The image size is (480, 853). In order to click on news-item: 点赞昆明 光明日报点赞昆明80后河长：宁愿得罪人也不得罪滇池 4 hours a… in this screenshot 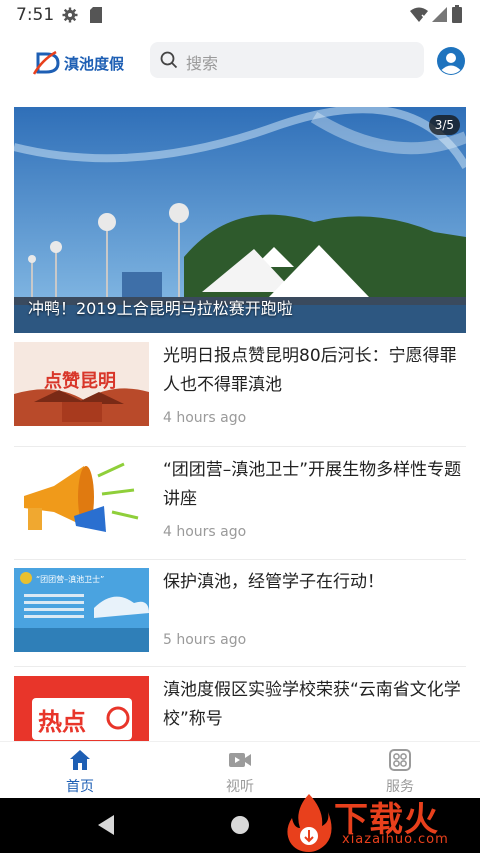, I will do `click(240, 387)`.